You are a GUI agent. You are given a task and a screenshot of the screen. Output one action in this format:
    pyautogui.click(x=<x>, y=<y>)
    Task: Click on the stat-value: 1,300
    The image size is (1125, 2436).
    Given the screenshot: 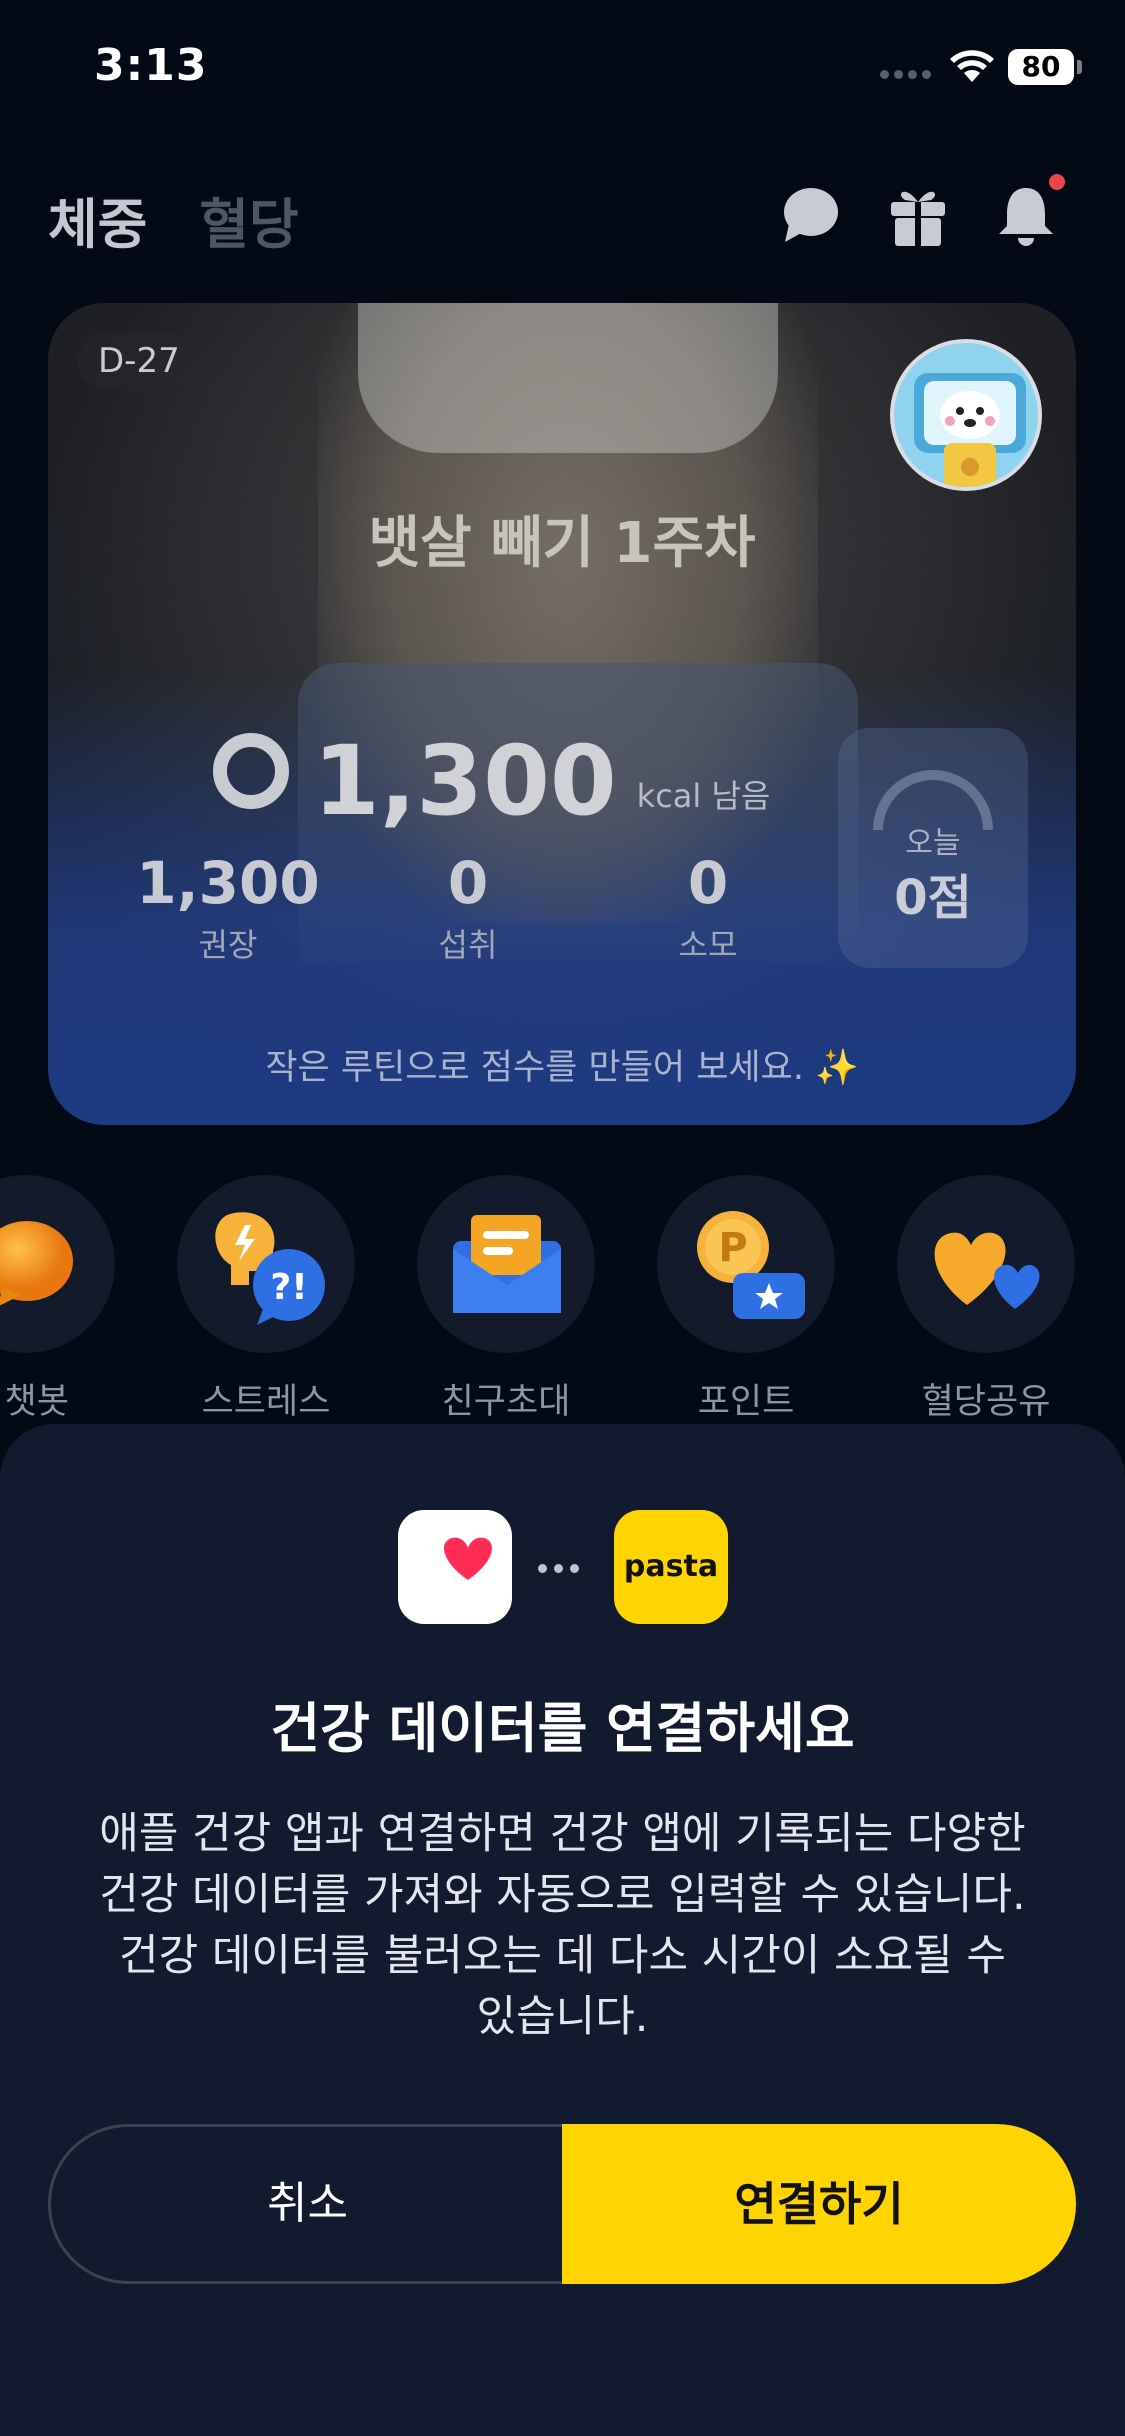 What is the action you would take?
    pyautogui.click(x=228, y=883)
    